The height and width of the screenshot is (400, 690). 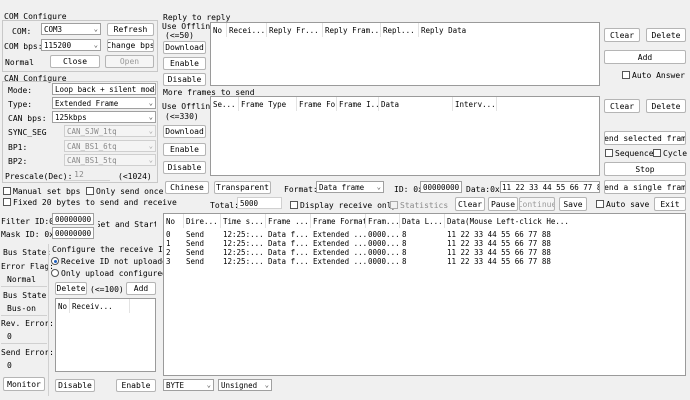 What do you see at coordinates (110, 146) in the screenshot?
I see `bp1-select: CAN_BS1_6tq ⌄` at bounding box center [110, 146].